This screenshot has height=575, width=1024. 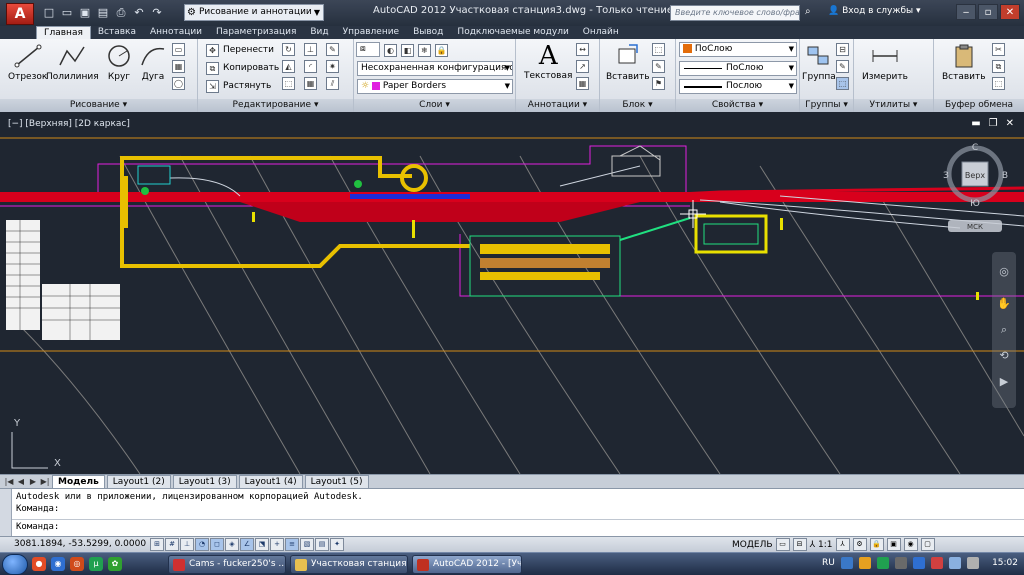 What do you see at coordinates (737, 105) in the screenshot?
I see `properties-panel-label: Свойства ▾` at bounding box center [737, 105].